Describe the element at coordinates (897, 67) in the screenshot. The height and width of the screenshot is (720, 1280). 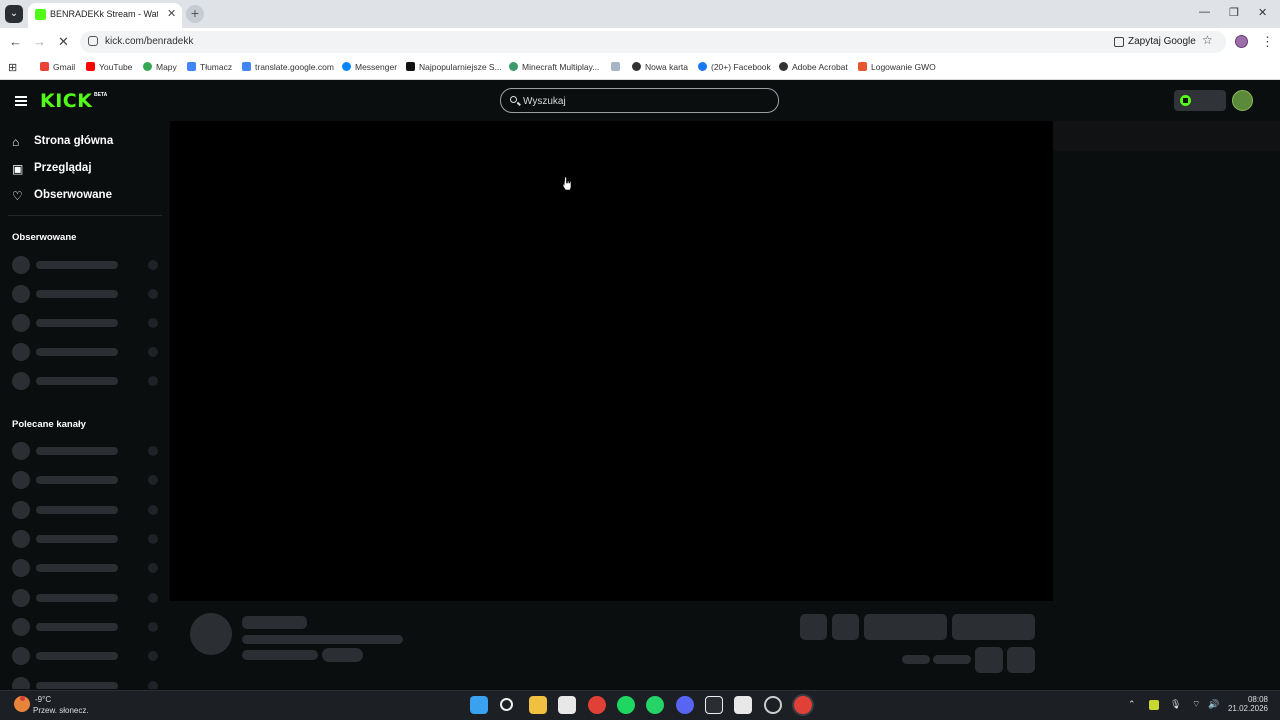
I see `bookmark-gwo: Logowanie GWO` at that location.